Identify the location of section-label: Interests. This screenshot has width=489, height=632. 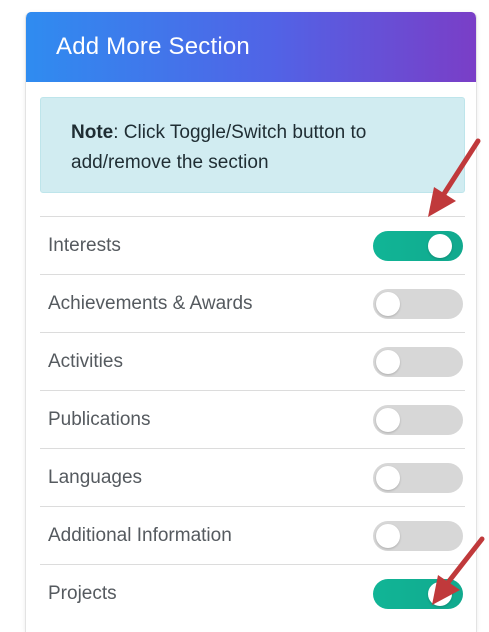
(84, 245).